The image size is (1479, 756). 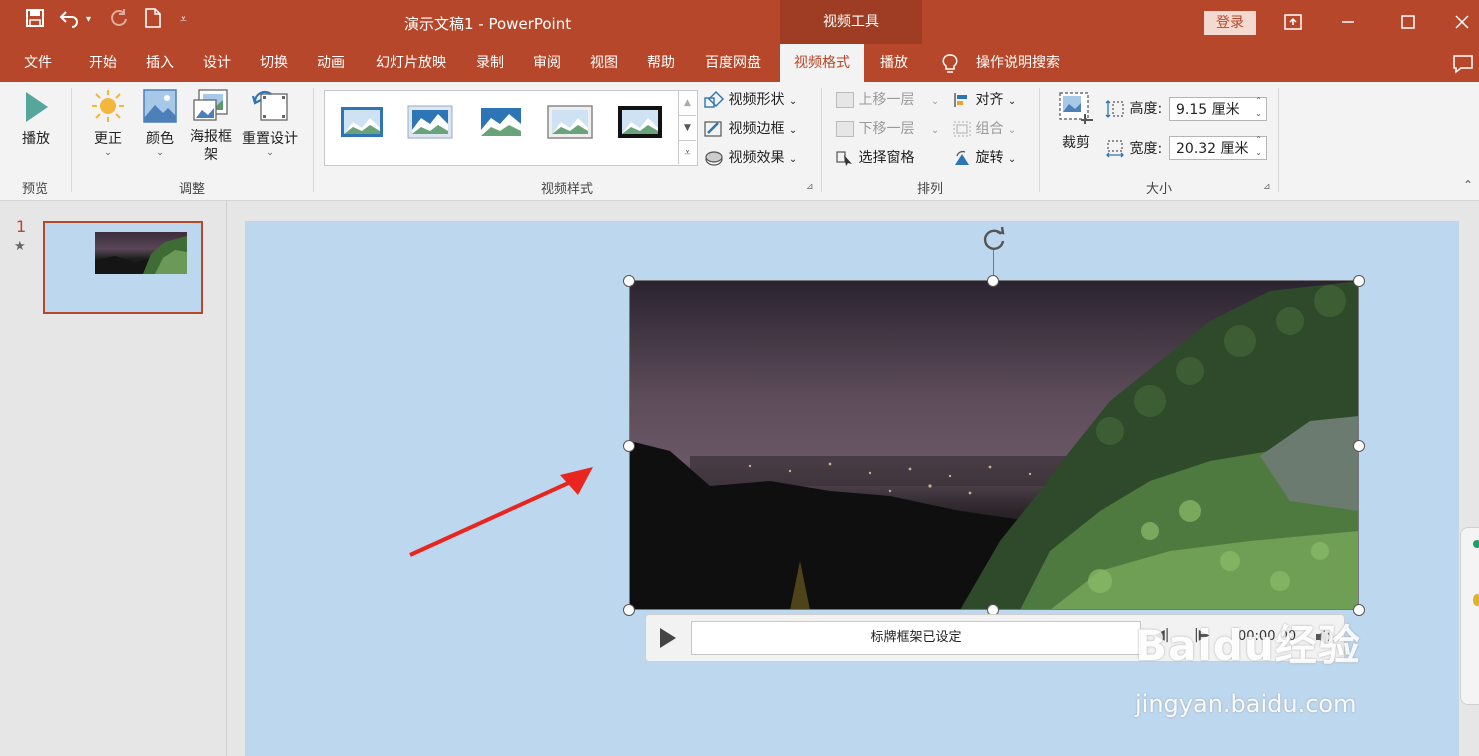 I want to click on animation-star-icon: ★, so click(x=20, y=246).